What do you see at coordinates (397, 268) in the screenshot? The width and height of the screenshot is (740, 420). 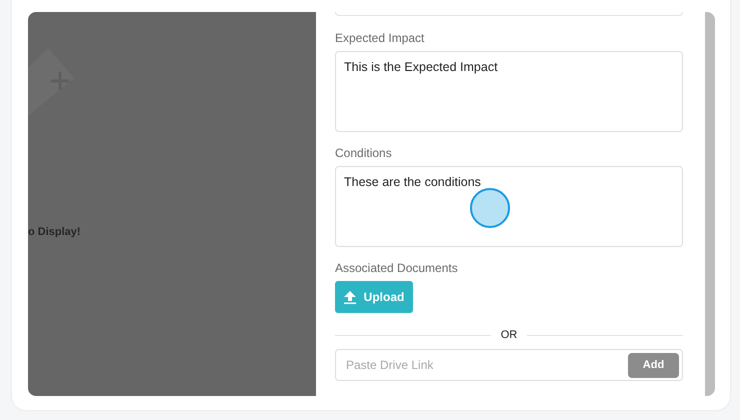 I see `field-label: Associated Documents` at bounding box center [397, 268].